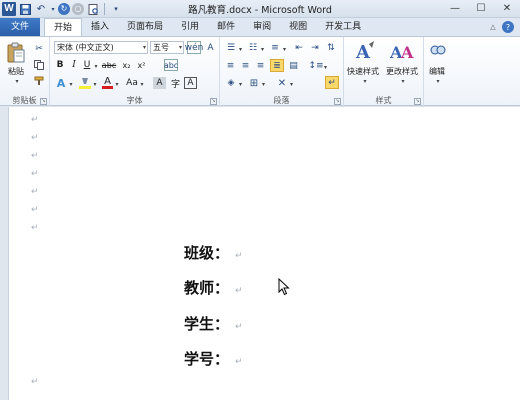 The width and height of the screenshot is (520, 400). What do you see at coordinates (230, 66) in the screenshot?
I see `align-left-icon: ≡` at bounding box center [230, 66].